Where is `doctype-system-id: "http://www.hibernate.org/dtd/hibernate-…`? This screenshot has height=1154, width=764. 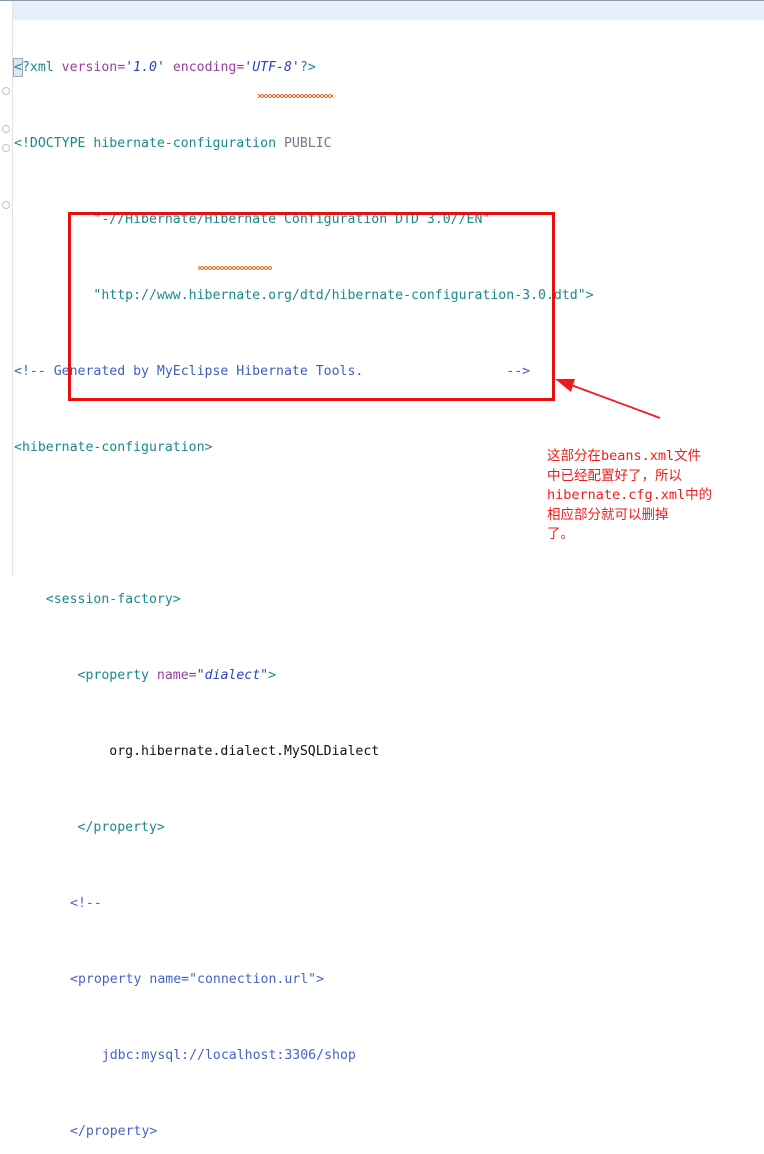 doctype-system-id: "http://www.hibernate.org/dtd/hibernate-… is located at coordinates (304, 295).